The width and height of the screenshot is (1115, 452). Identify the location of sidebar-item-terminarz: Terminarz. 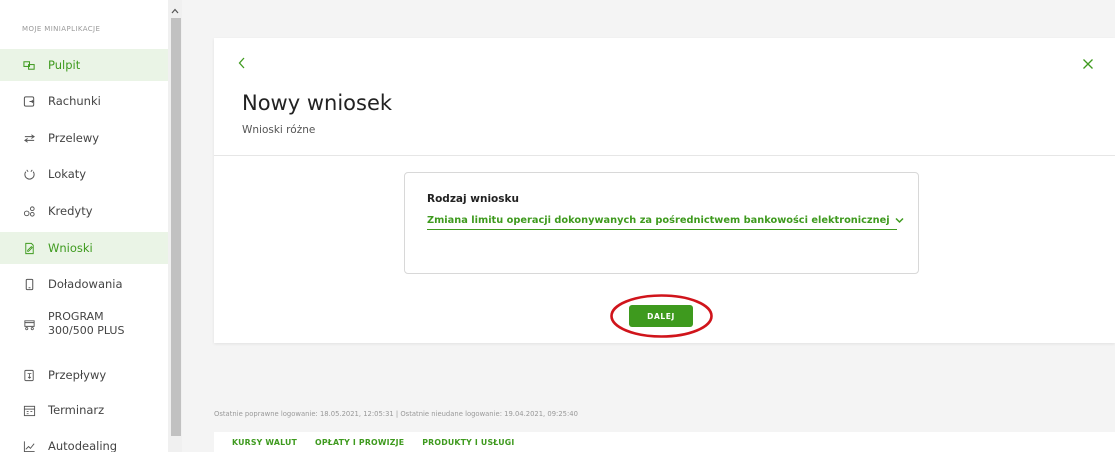
(84, 410).